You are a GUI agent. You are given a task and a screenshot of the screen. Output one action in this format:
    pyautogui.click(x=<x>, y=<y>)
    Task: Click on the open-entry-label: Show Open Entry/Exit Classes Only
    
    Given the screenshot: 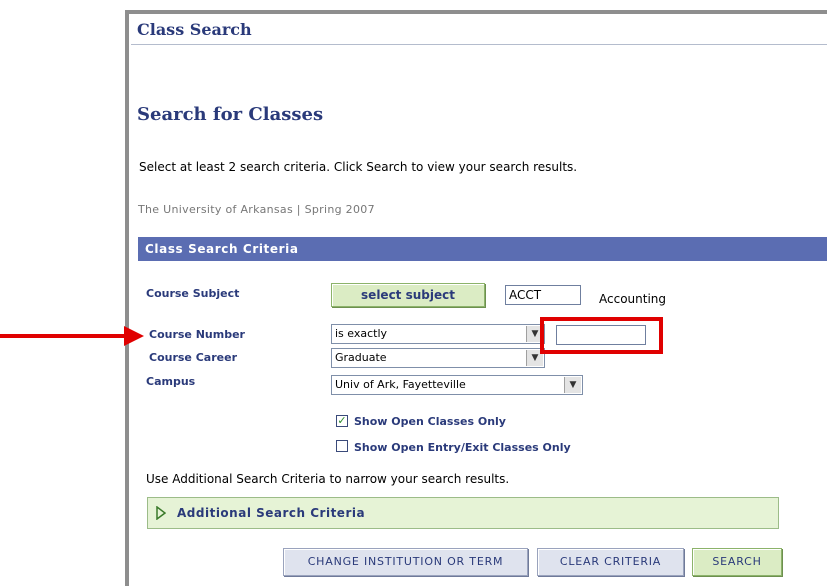 What is the action you would take?
    pyautogui.click(x=462, y=447)
    